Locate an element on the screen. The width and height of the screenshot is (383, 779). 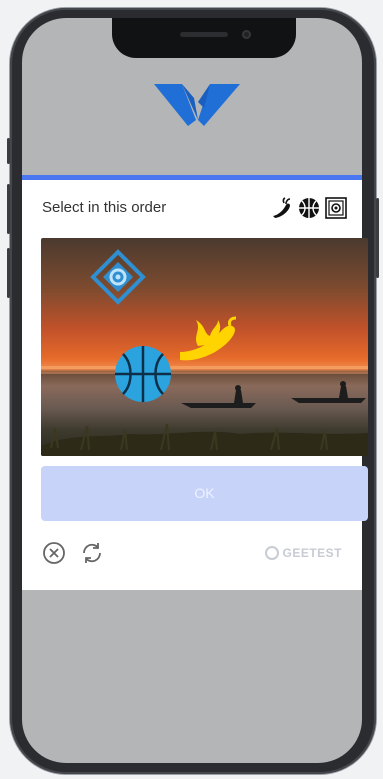
captcha-prompt: Select in this order is located at coordinates (104, 207).